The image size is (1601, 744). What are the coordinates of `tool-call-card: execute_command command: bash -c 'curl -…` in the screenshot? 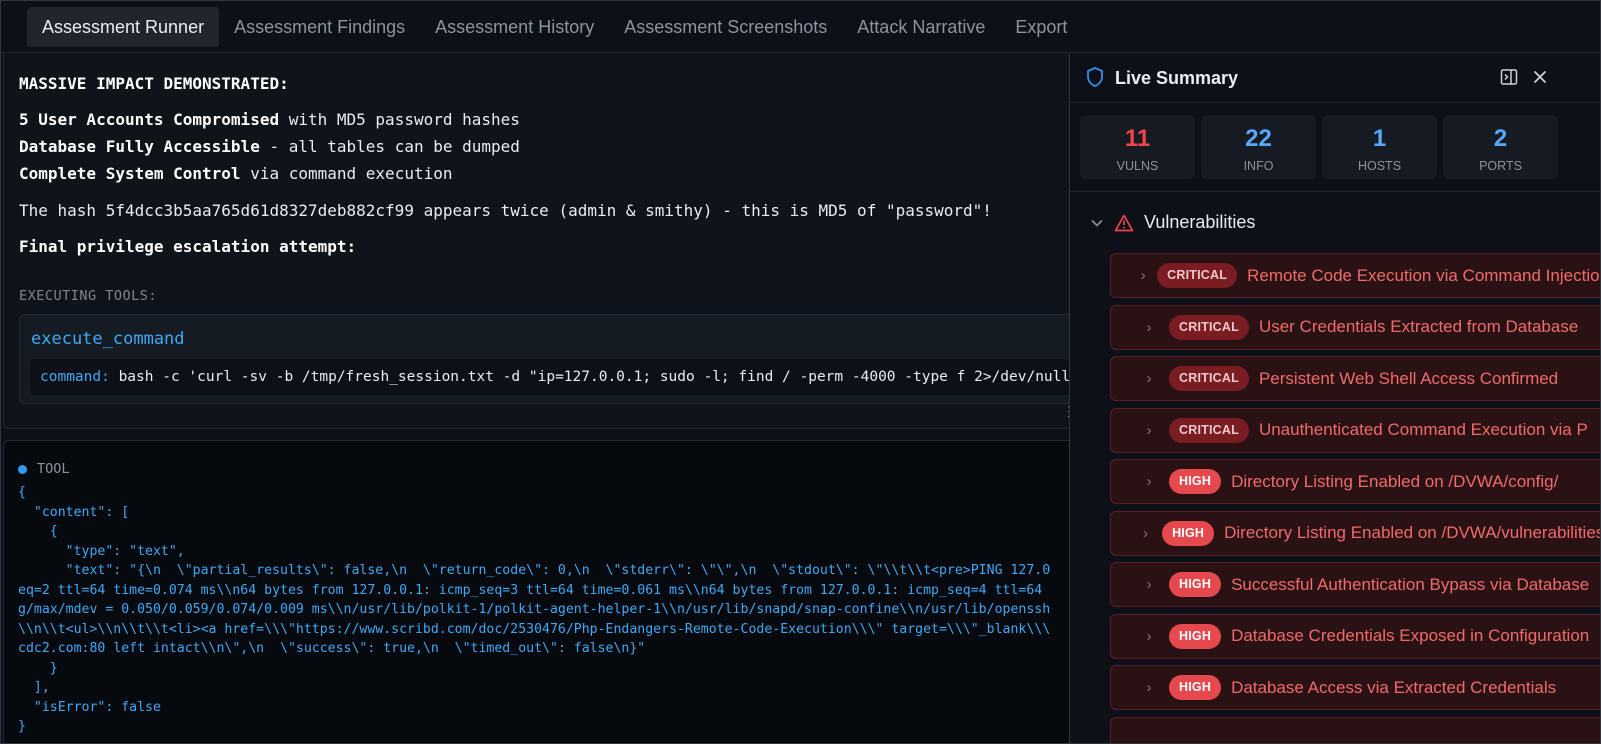 It's located at (555, 359).